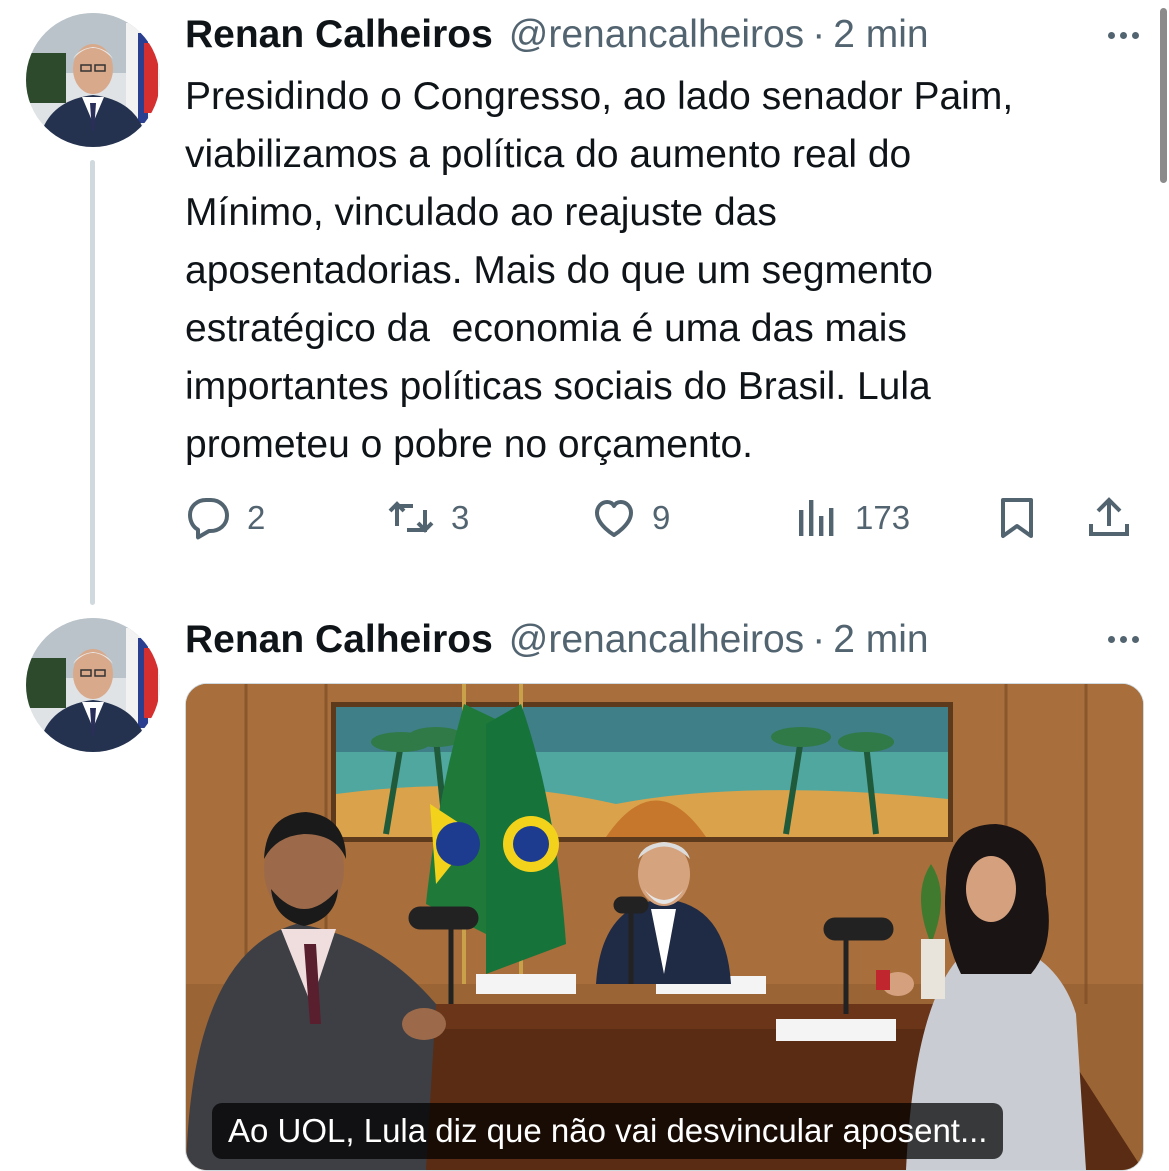  I want to click on bookmark-button, so click(1017, 518).